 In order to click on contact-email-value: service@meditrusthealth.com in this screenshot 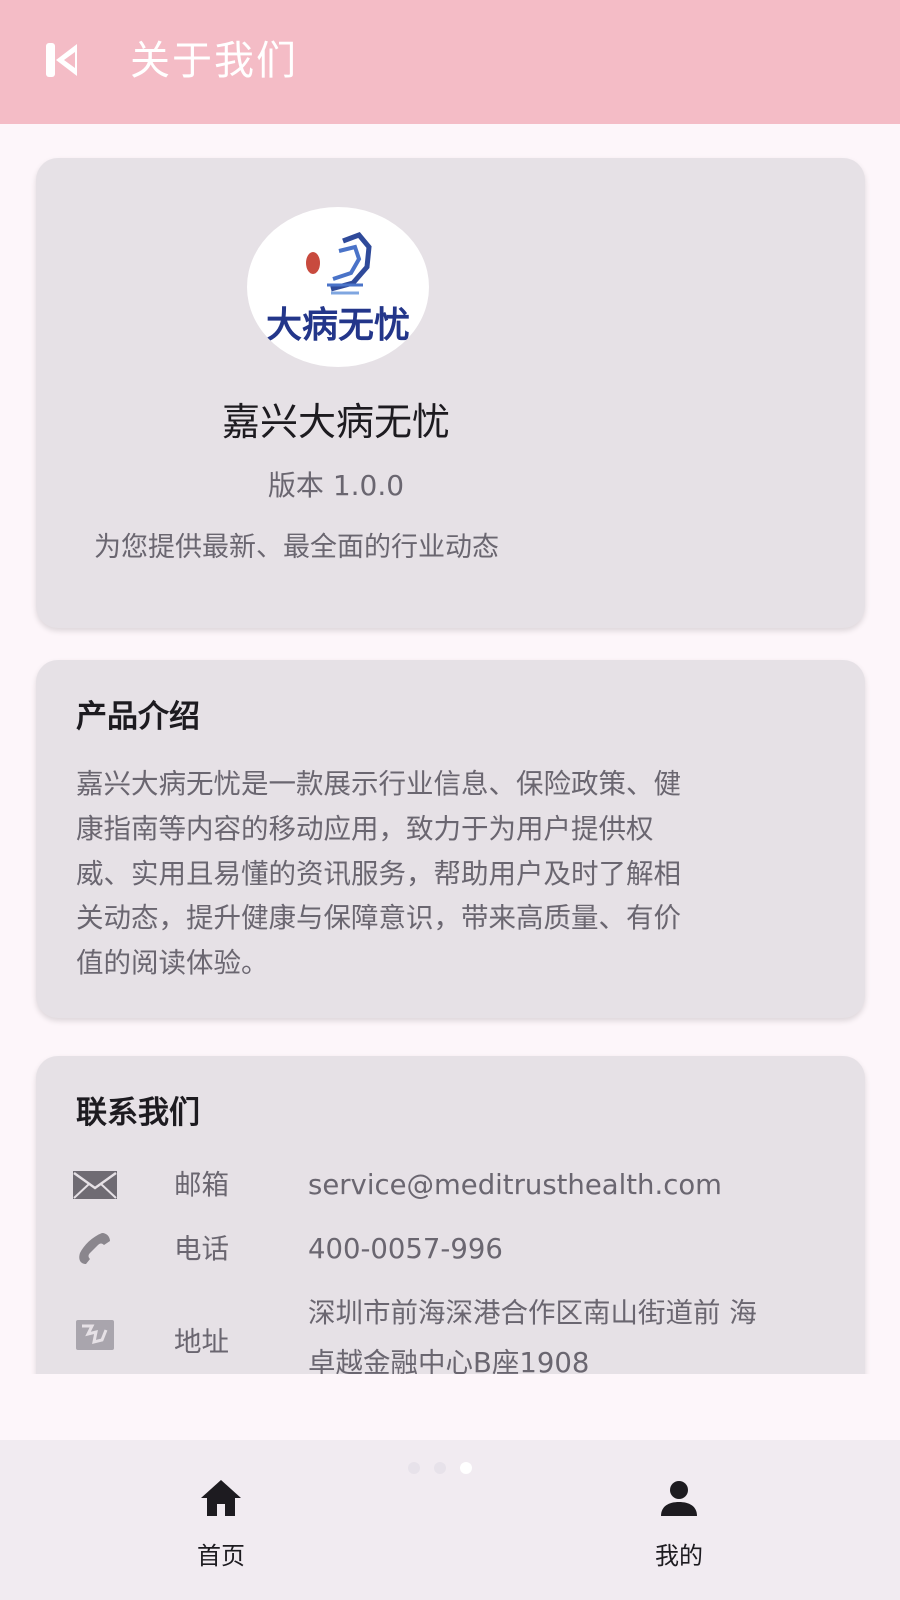, I will do `click(573, 1185)`.